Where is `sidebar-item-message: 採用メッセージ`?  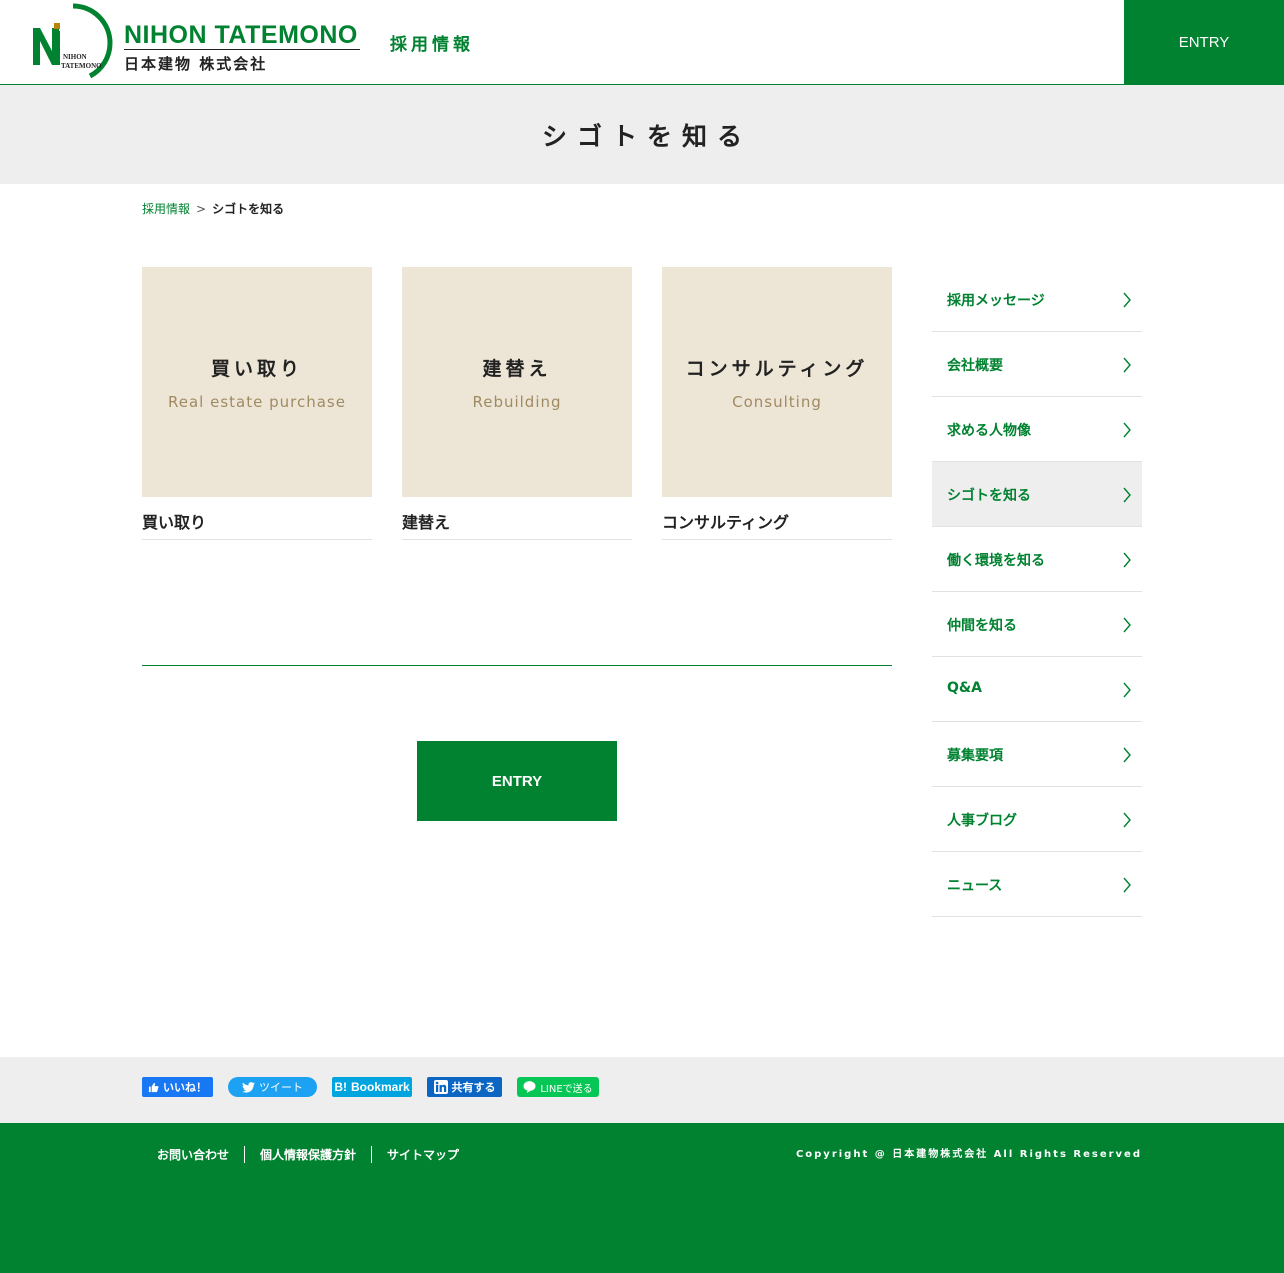 sidebar-item-message: 採用メッセージ is located at coordinates (1037, 299).